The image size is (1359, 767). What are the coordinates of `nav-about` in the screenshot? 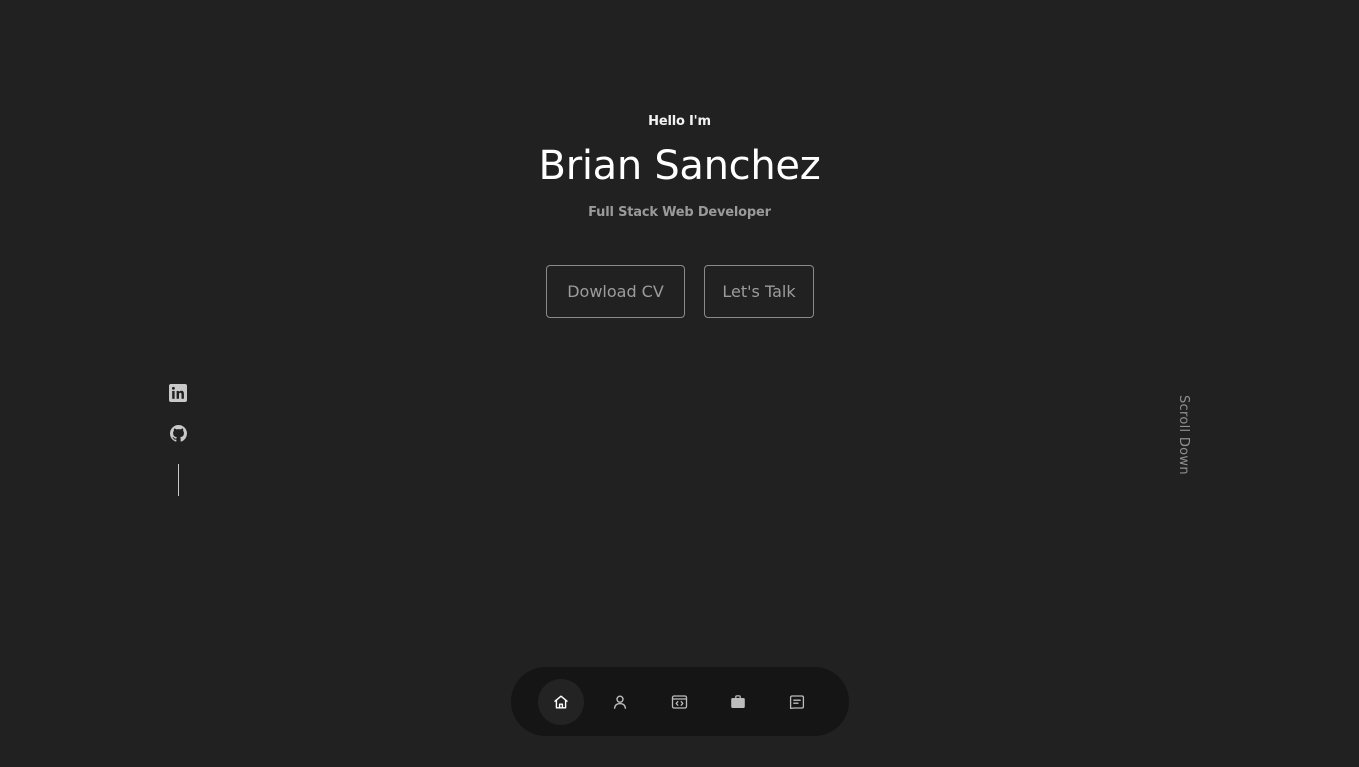 It's located at (620, 702).